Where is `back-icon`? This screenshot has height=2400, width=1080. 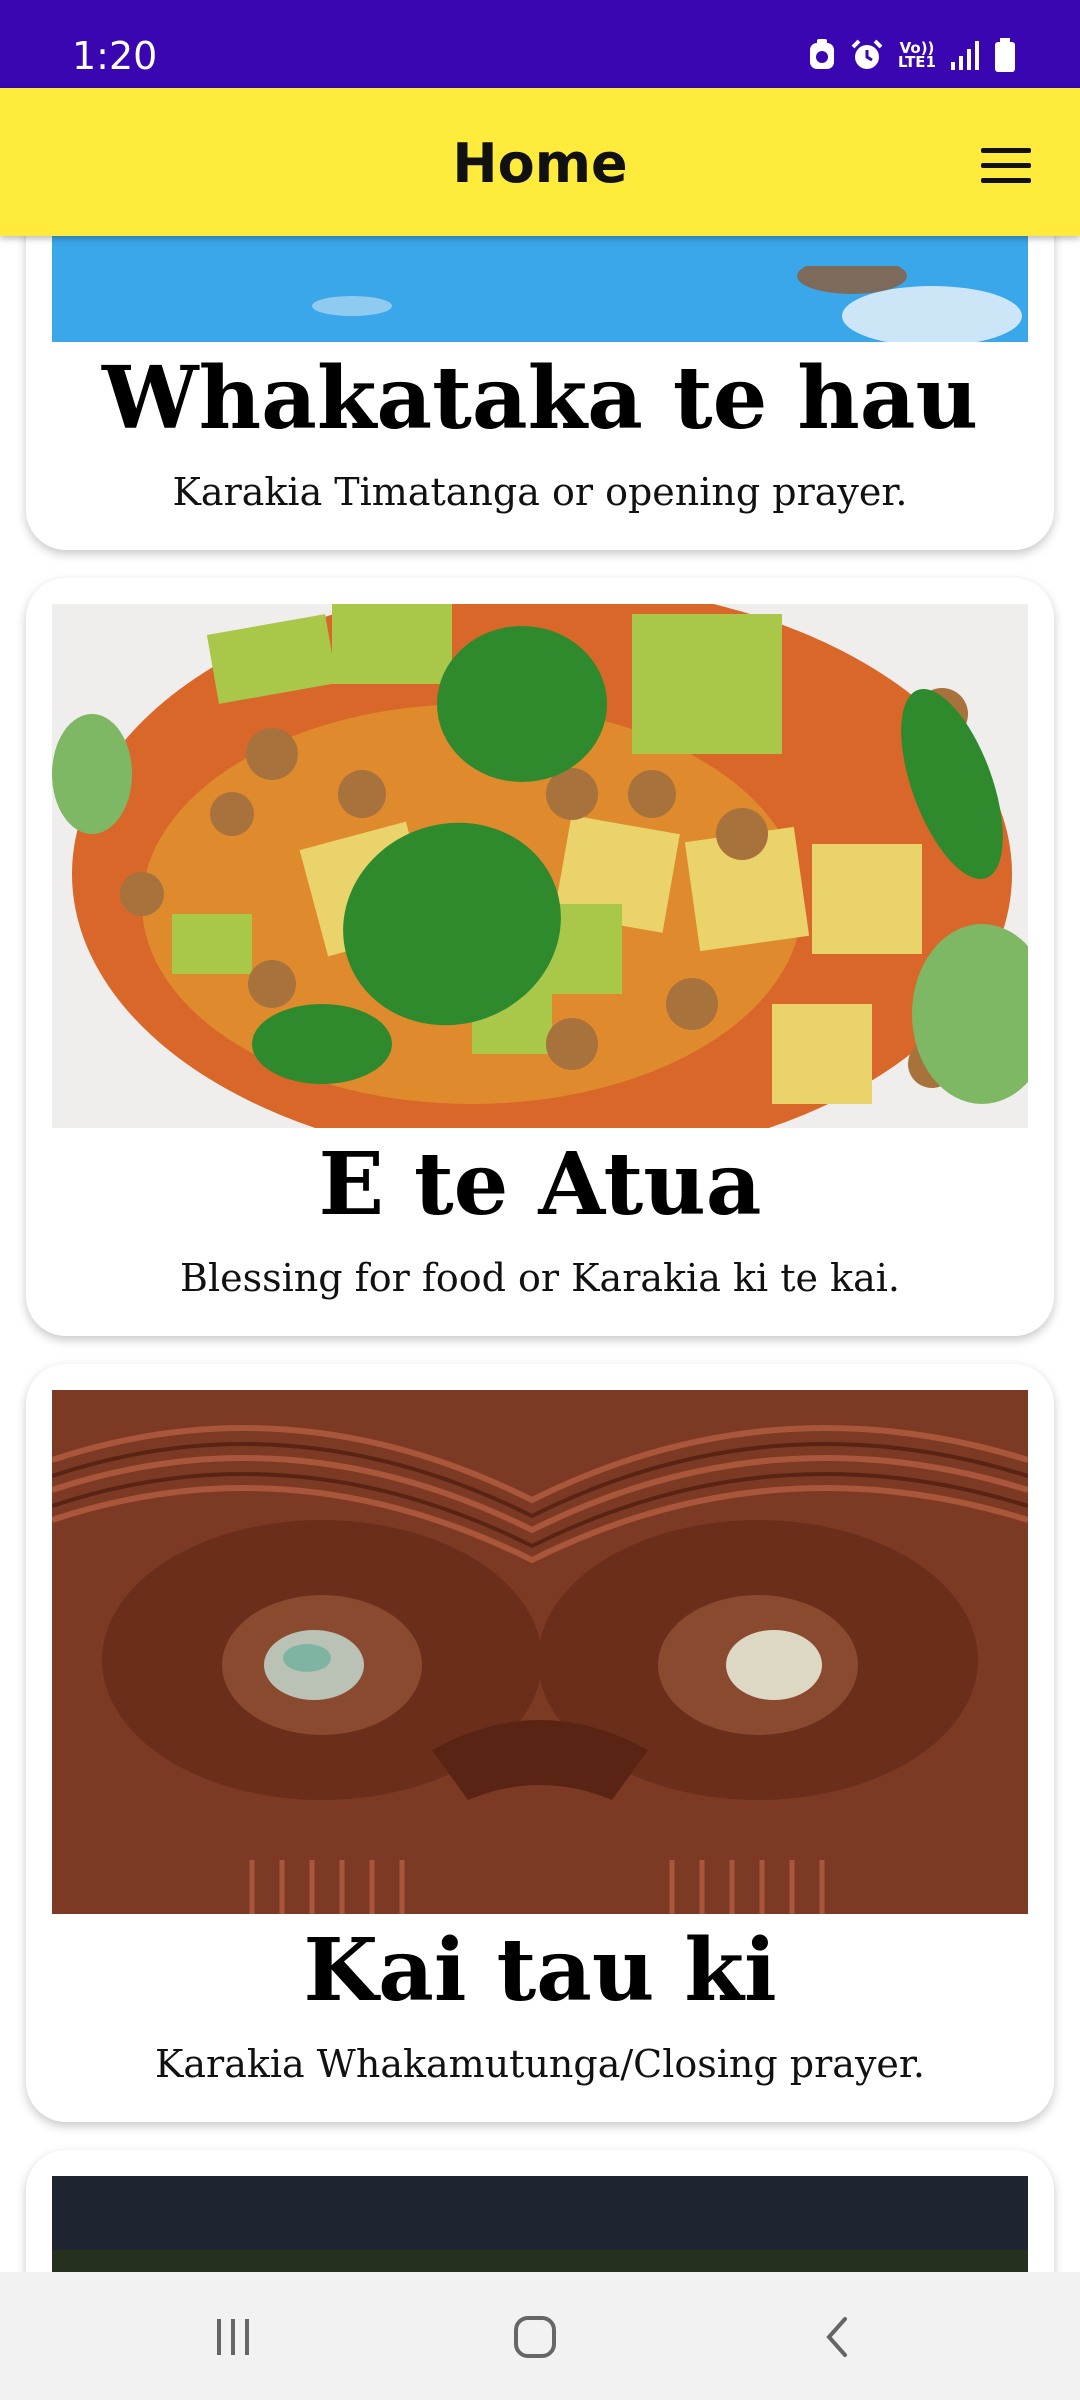 back-icon is located at coordinates (836, 2337).